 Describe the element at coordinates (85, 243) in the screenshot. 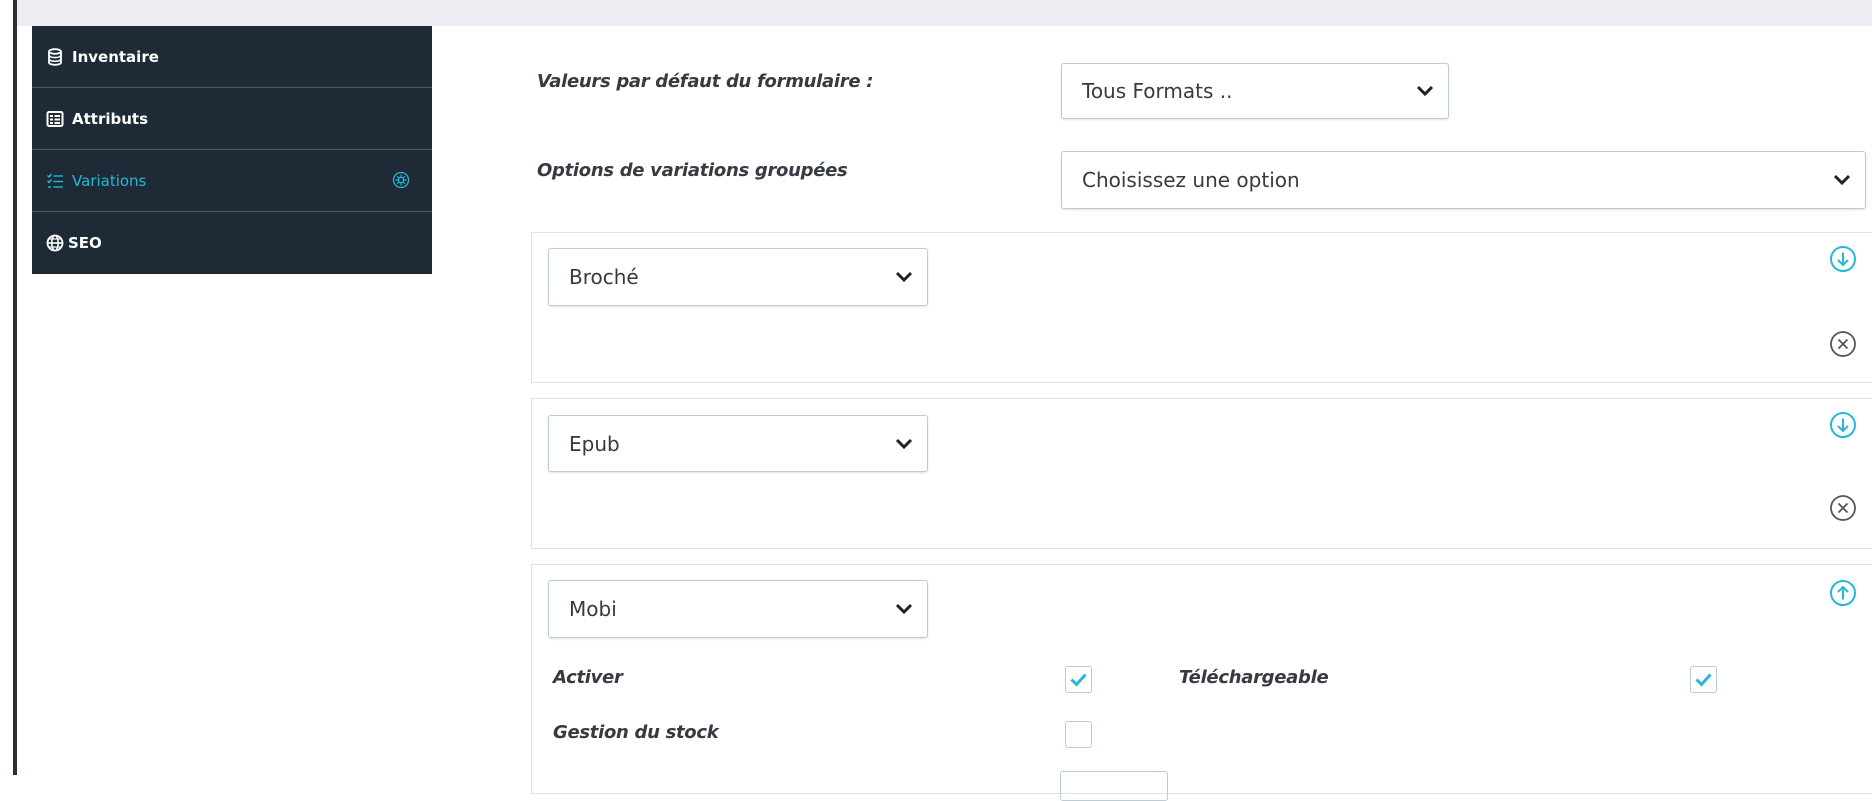

I see `sidebar-item-label: SEO` at that location.